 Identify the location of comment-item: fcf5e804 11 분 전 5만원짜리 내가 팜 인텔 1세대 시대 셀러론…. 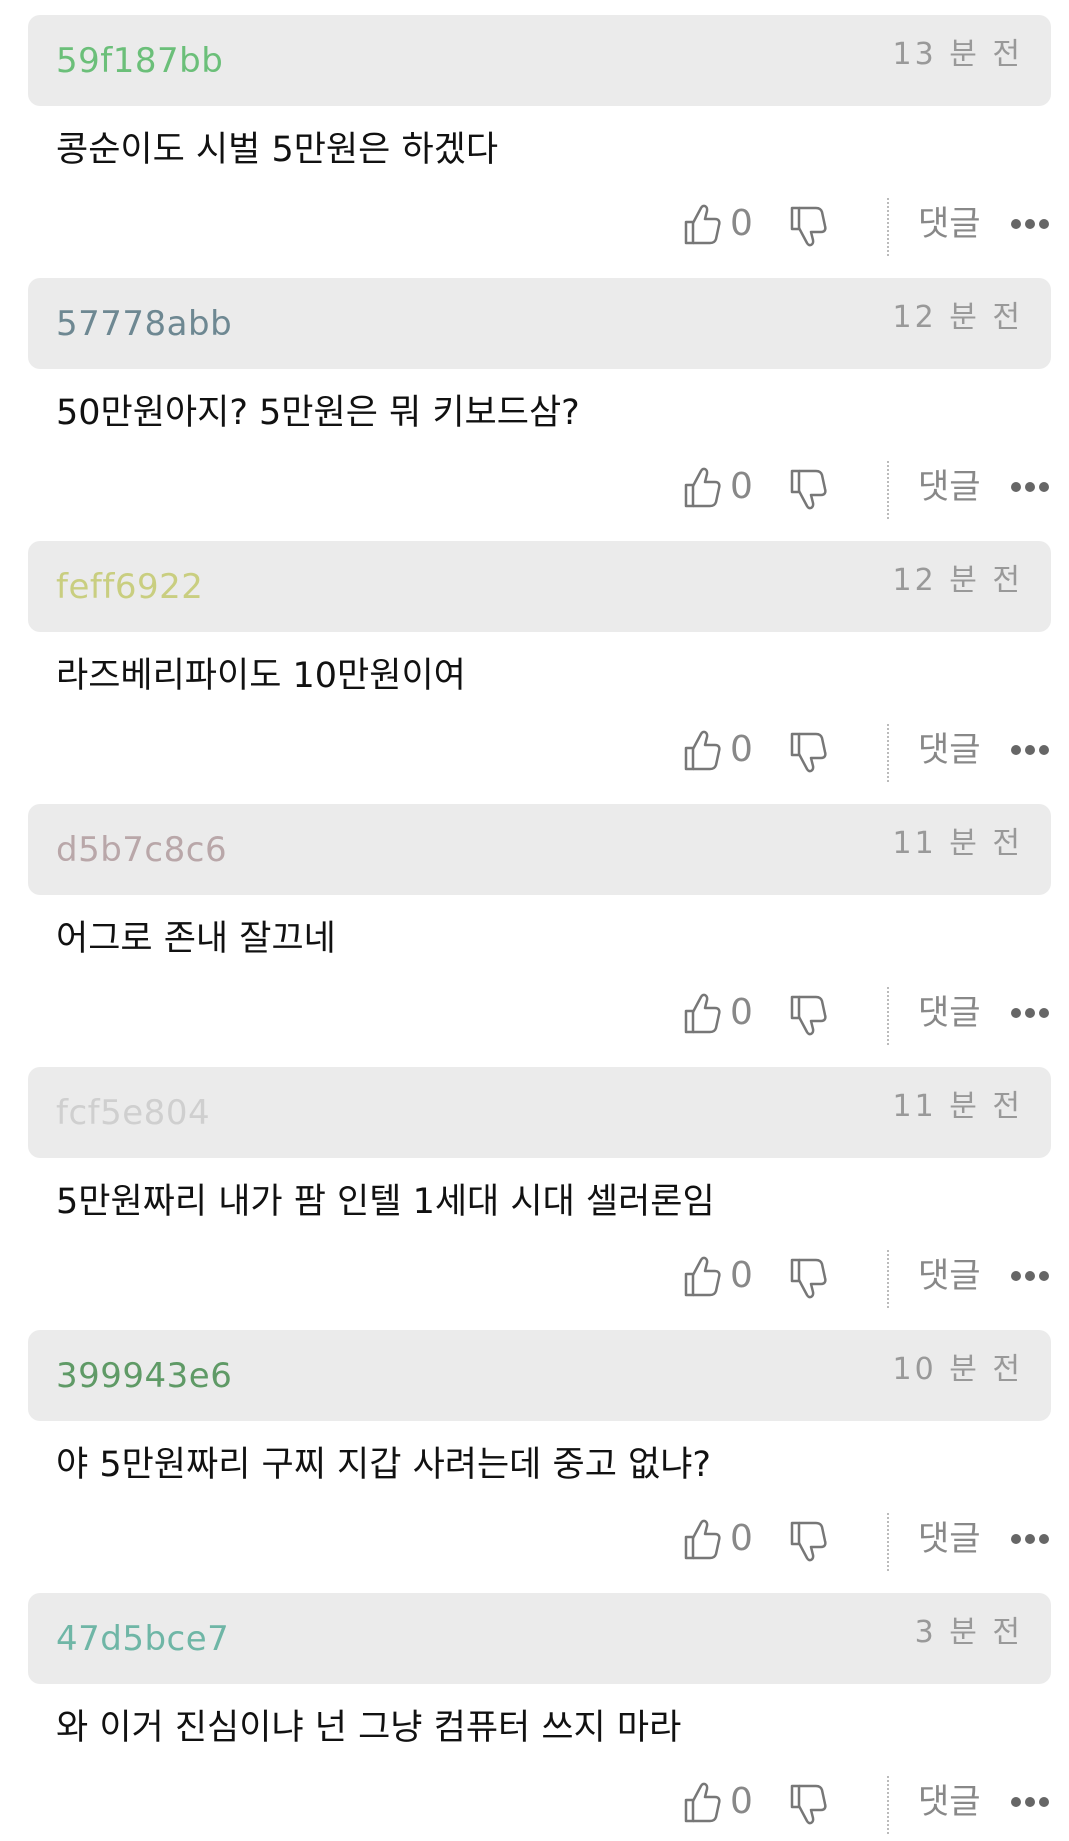
(534, 1183).